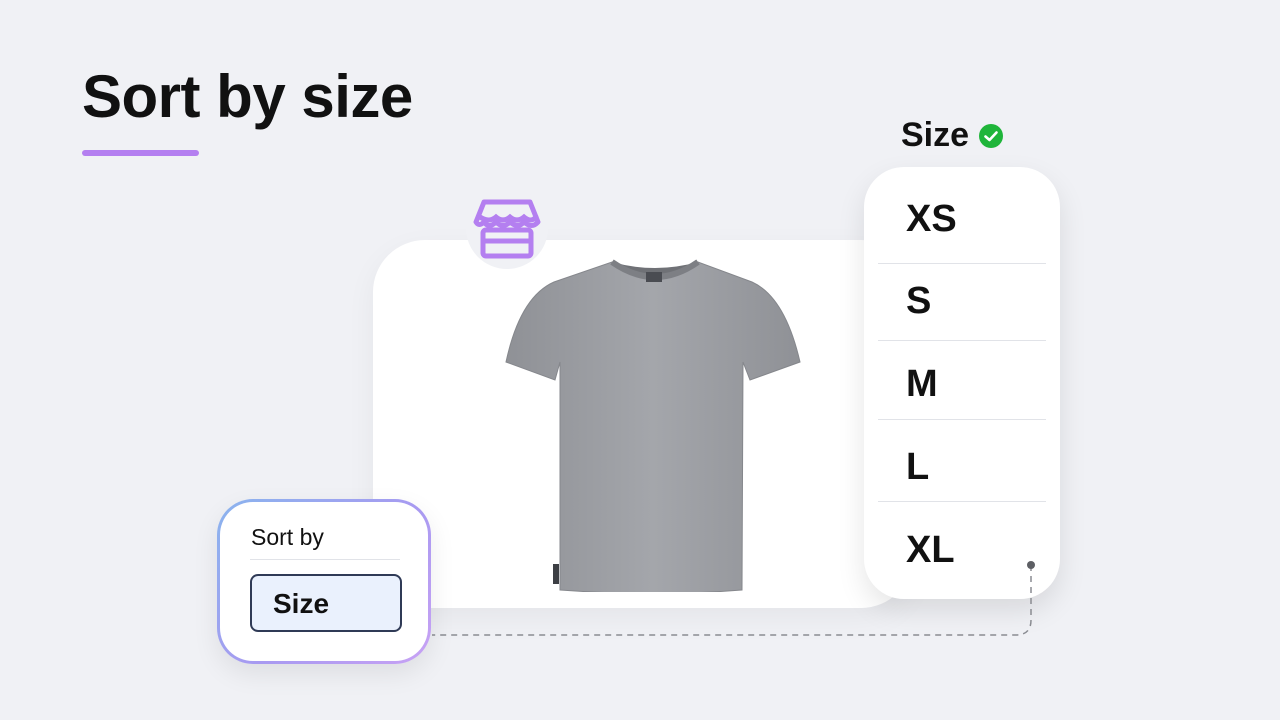 The image size is (1280, 720). What do you see at coordinates (935, 135) in the screenshot?
I see `size-label-text: Size` at bounding box center [935, 135].